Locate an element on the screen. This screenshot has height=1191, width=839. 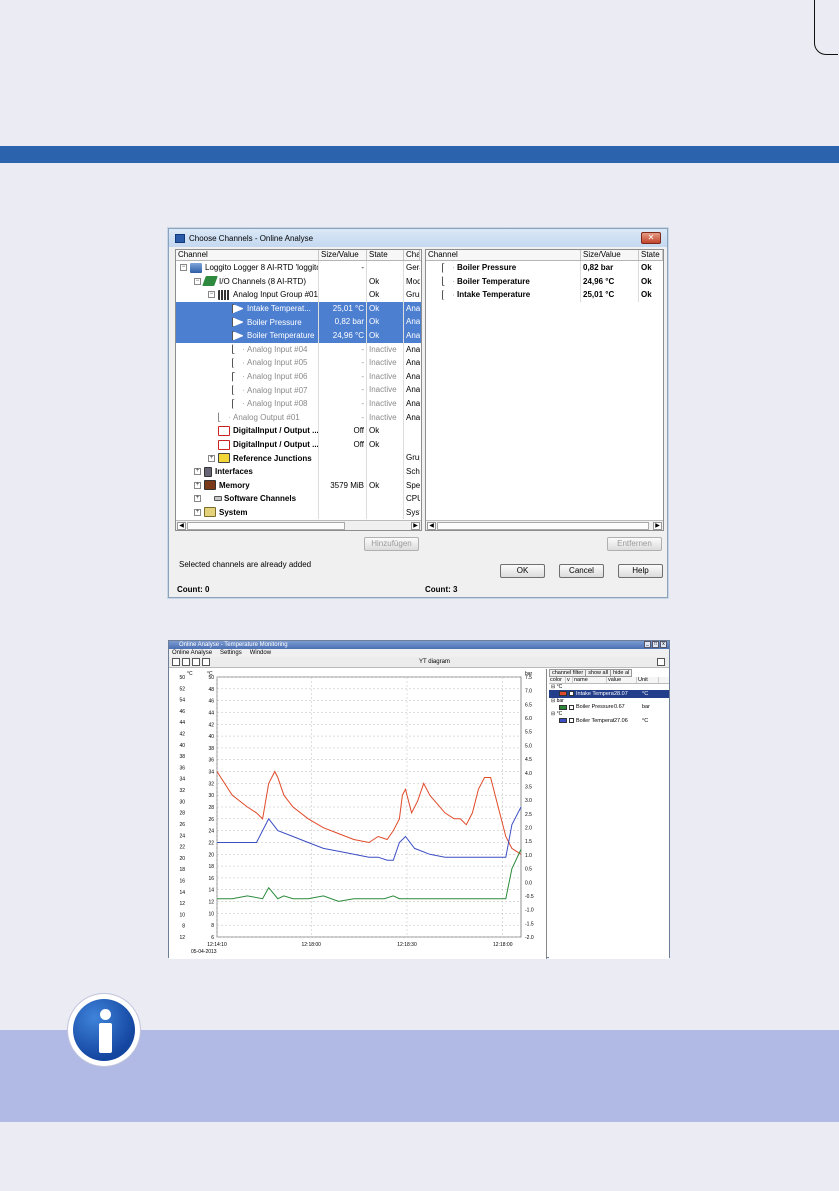
size-value-cell: 0,82 bar is located at coordinates (343, 322).